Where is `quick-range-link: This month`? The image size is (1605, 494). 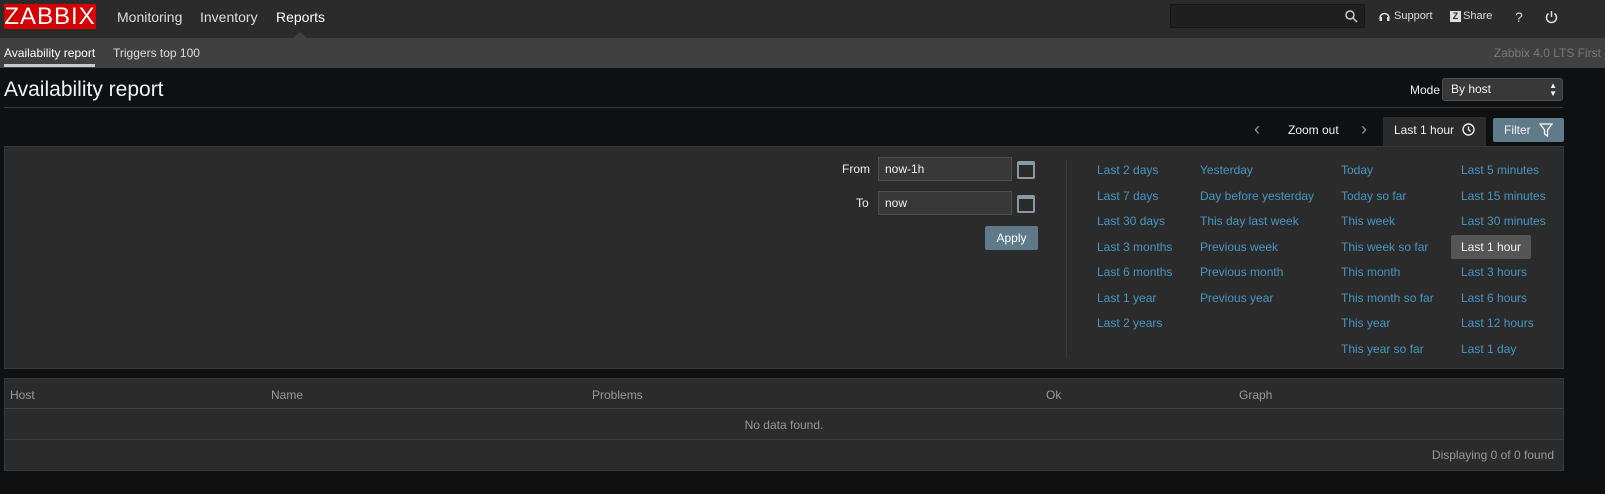 quick-range-link: This month is located at coordinates (1370, 272).